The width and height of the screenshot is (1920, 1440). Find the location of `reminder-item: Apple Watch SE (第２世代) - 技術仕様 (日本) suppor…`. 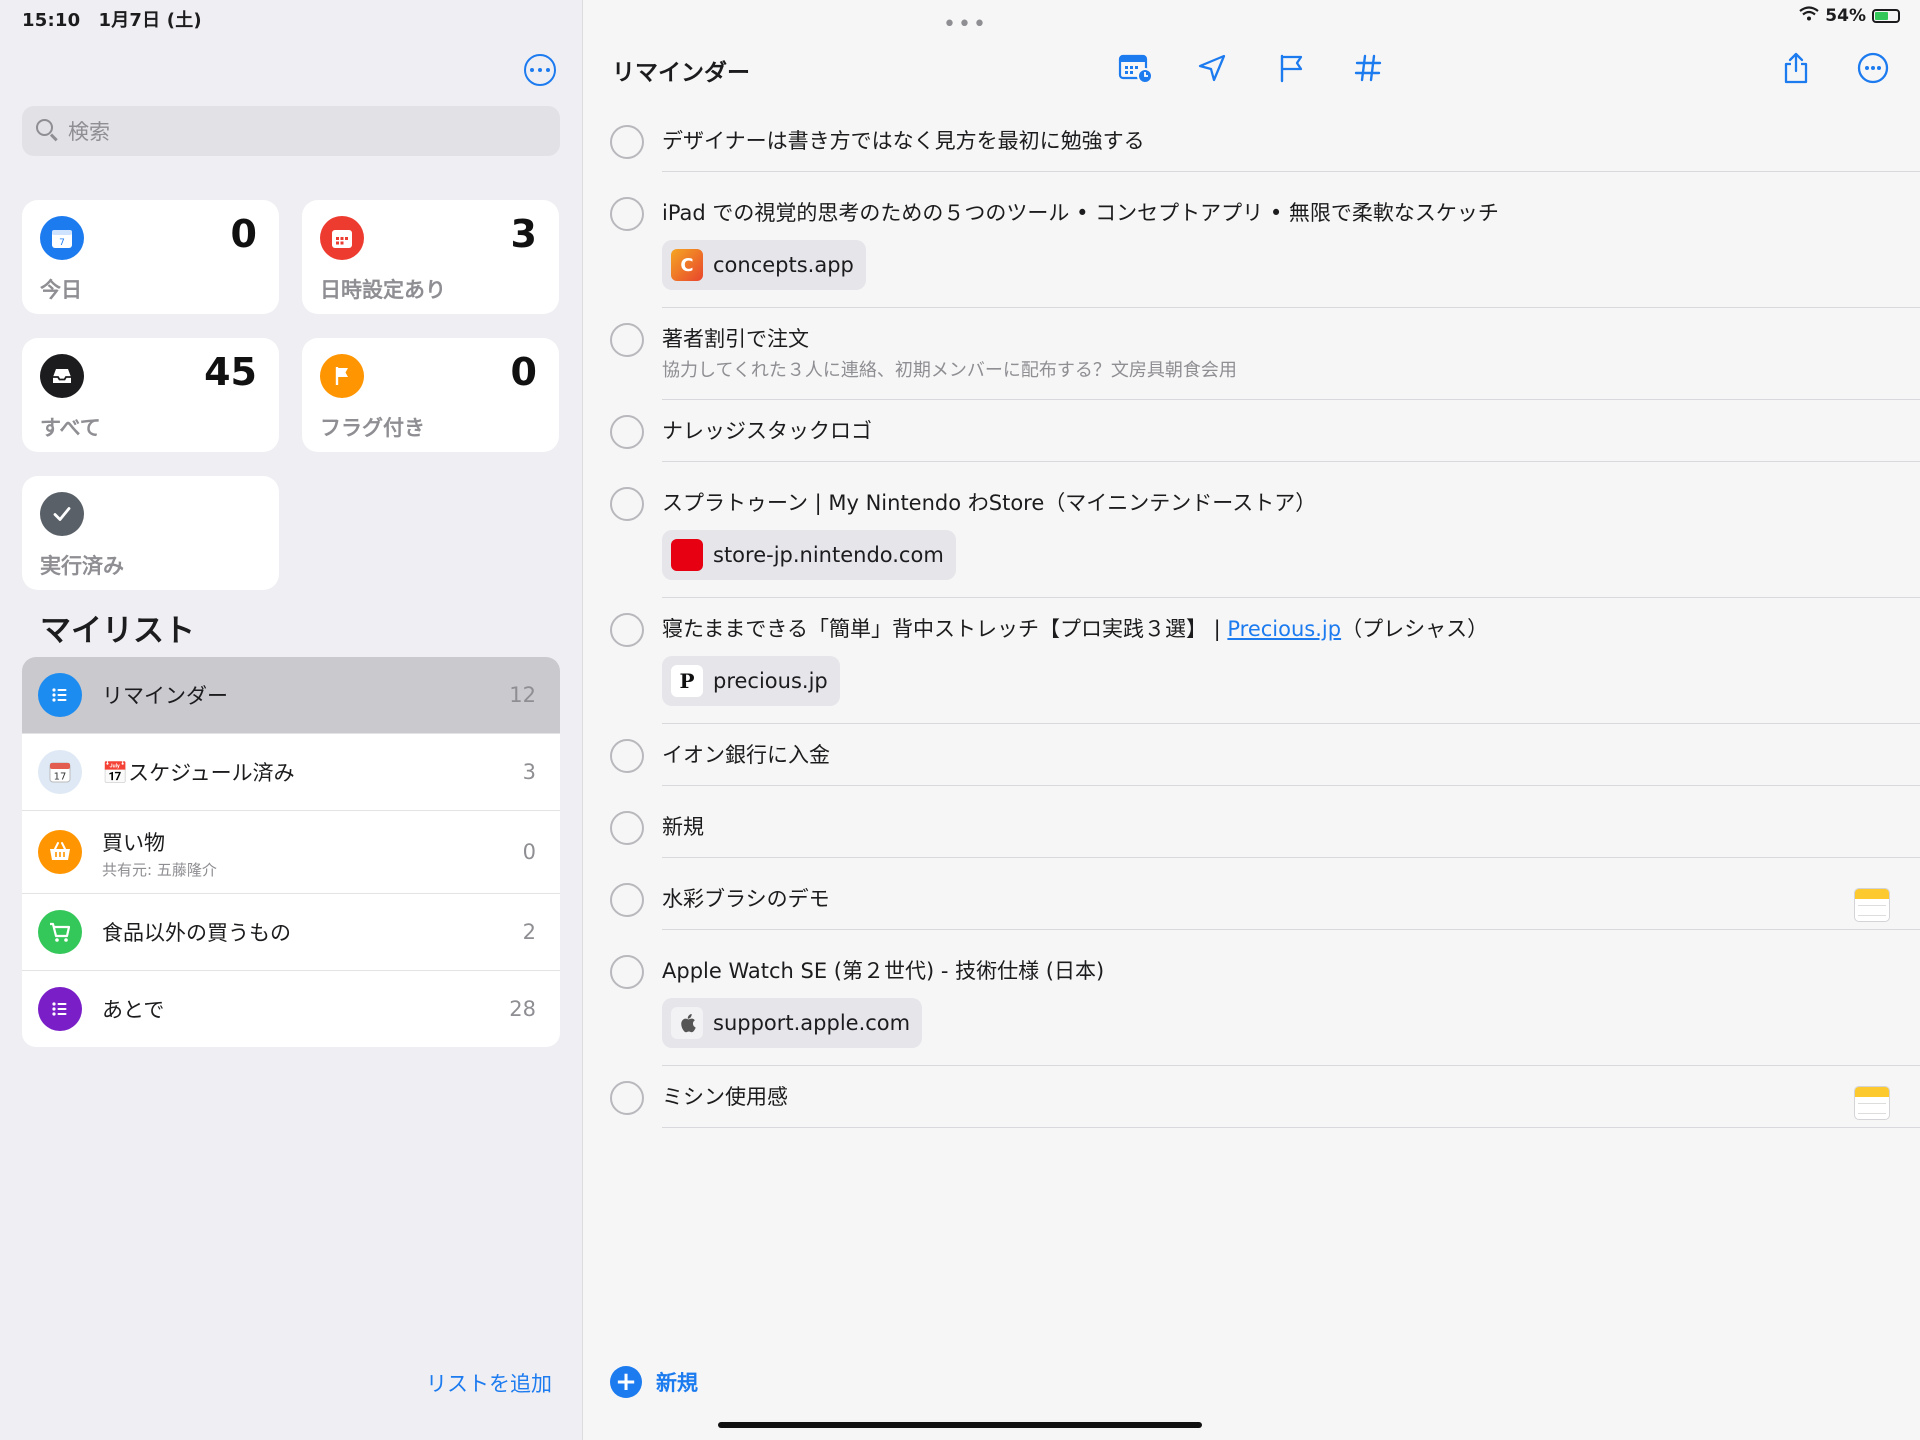

reminder-item: Apple Watch SE (第２世代) - 技術仕様 (日本) suppor… is located at coordinates (1251, 1003).